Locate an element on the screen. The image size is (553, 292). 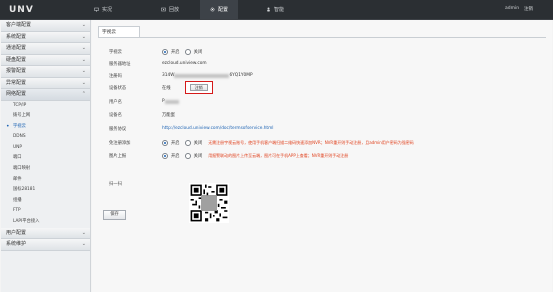
nav-smart: 智能 is located at coordinates (275, 9).